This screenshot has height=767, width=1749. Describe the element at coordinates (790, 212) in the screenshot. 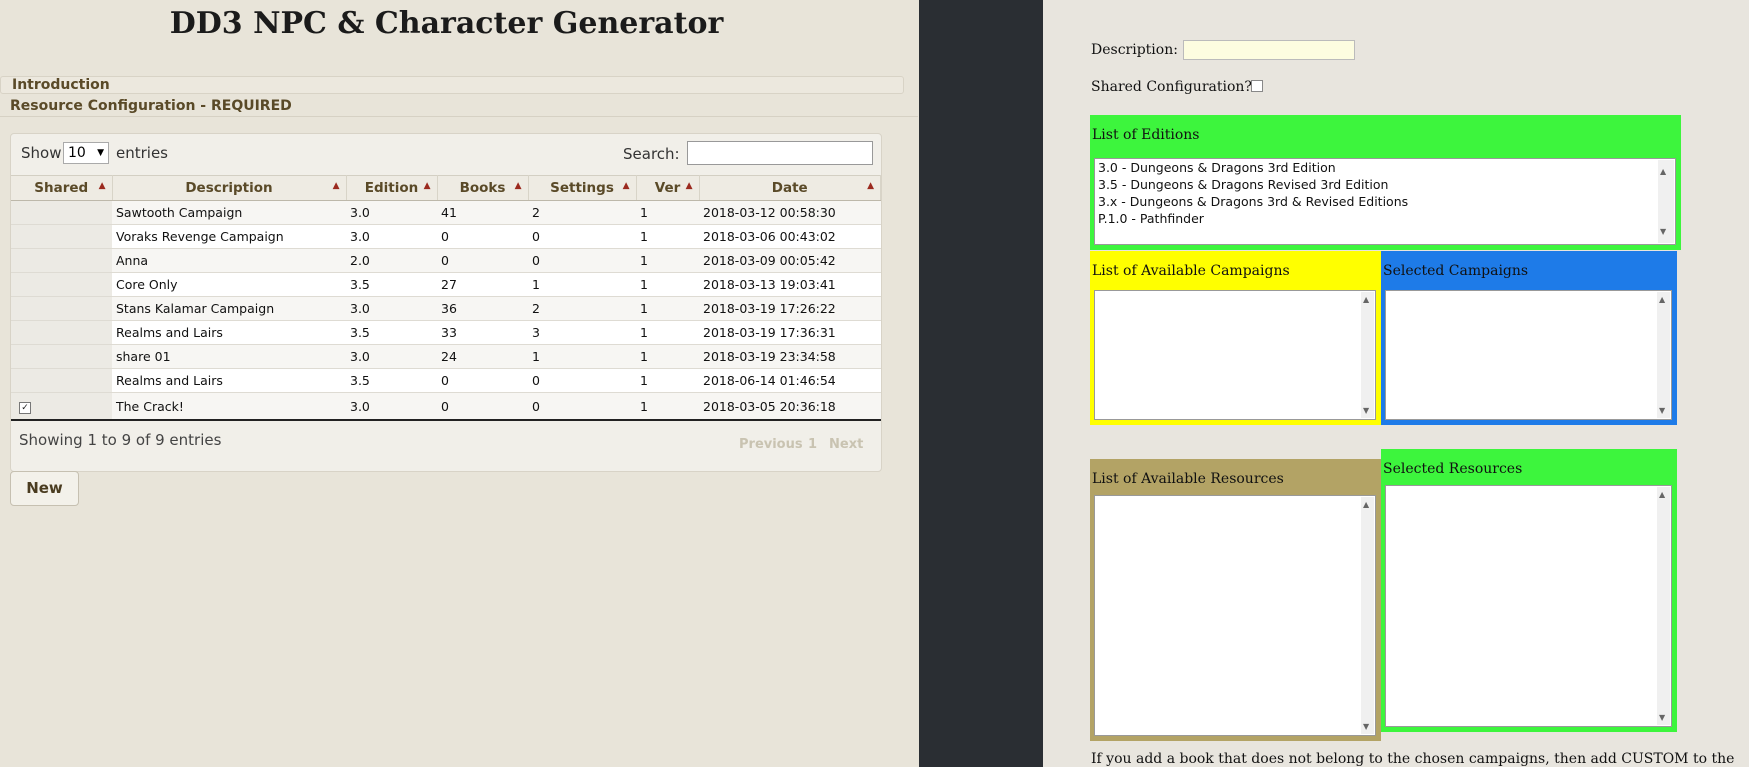

I see `cell-date: 2018-03-12 00:58:30` at that location.